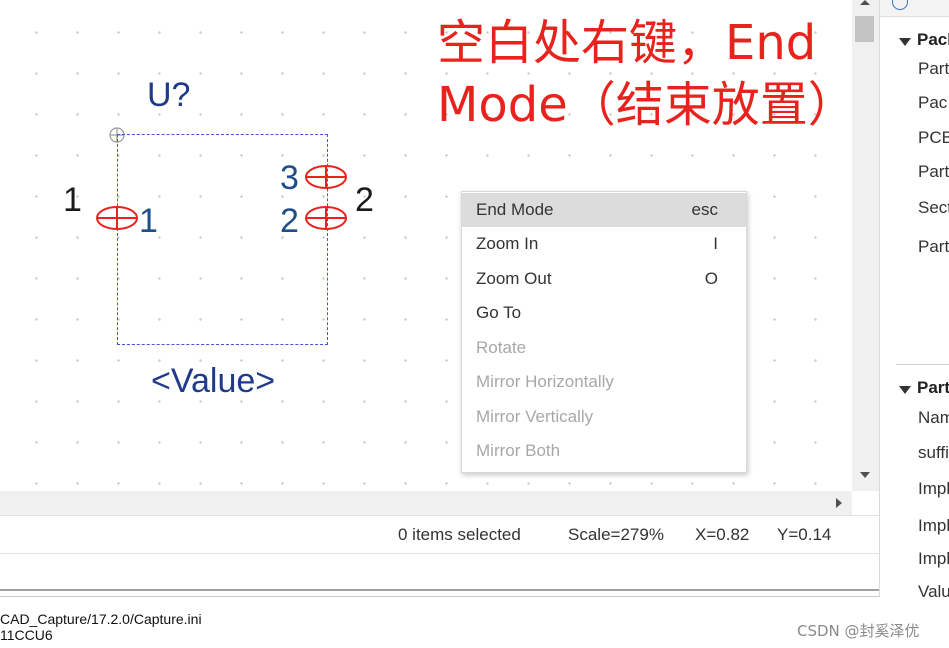  What do you see at coordinates (514, 278) in the screenshot?
I see `menu-item-label: Zoom Out` at bounding box center [514, 278].